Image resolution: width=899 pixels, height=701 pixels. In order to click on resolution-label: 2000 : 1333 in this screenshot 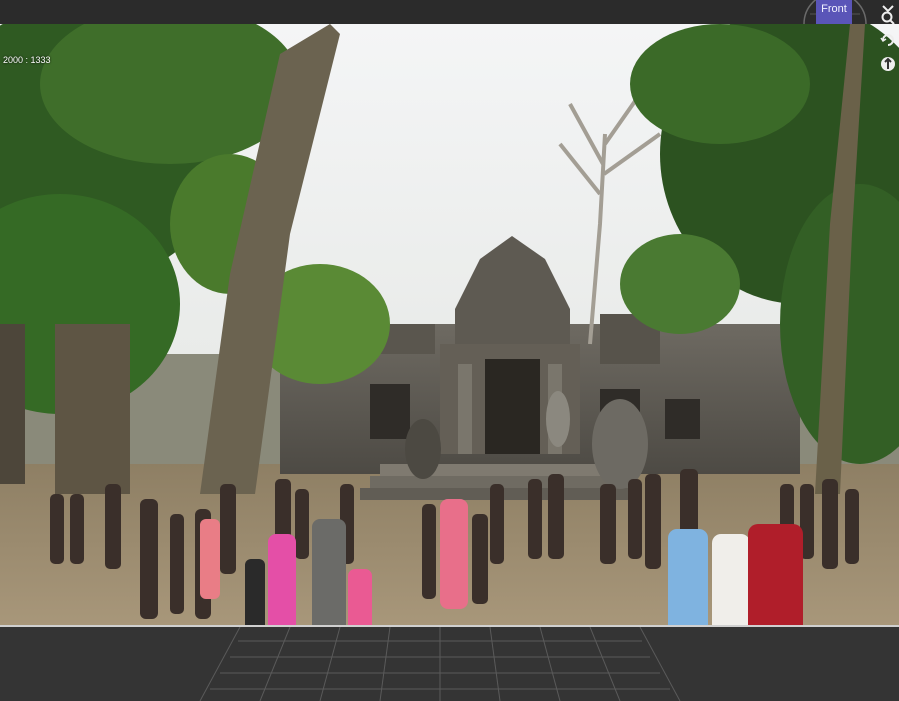, I will do `click(27, 60)`.